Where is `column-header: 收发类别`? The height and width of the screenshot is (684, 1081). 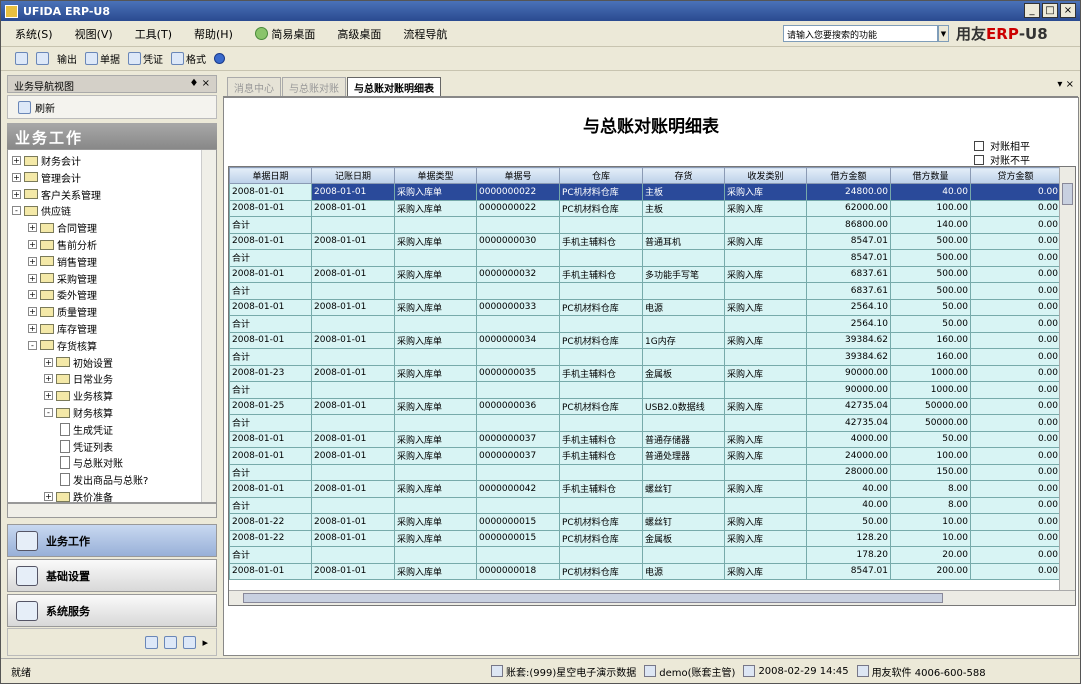 column-header: 收发类别 is located at coordinates (765, 175).